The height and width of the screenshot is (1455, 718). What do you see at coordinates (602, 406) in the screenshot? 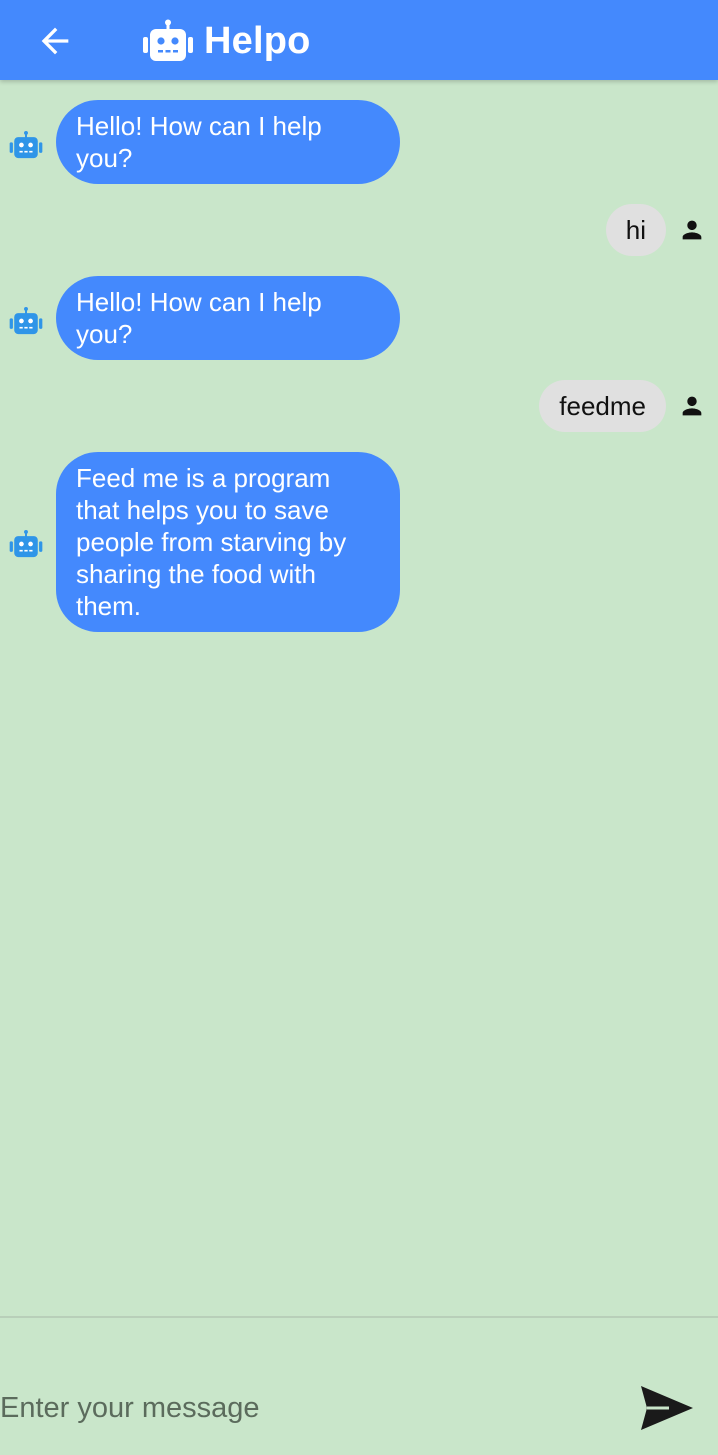
I see `user-message-bubble: feedme` at bounding box center [602, 406].